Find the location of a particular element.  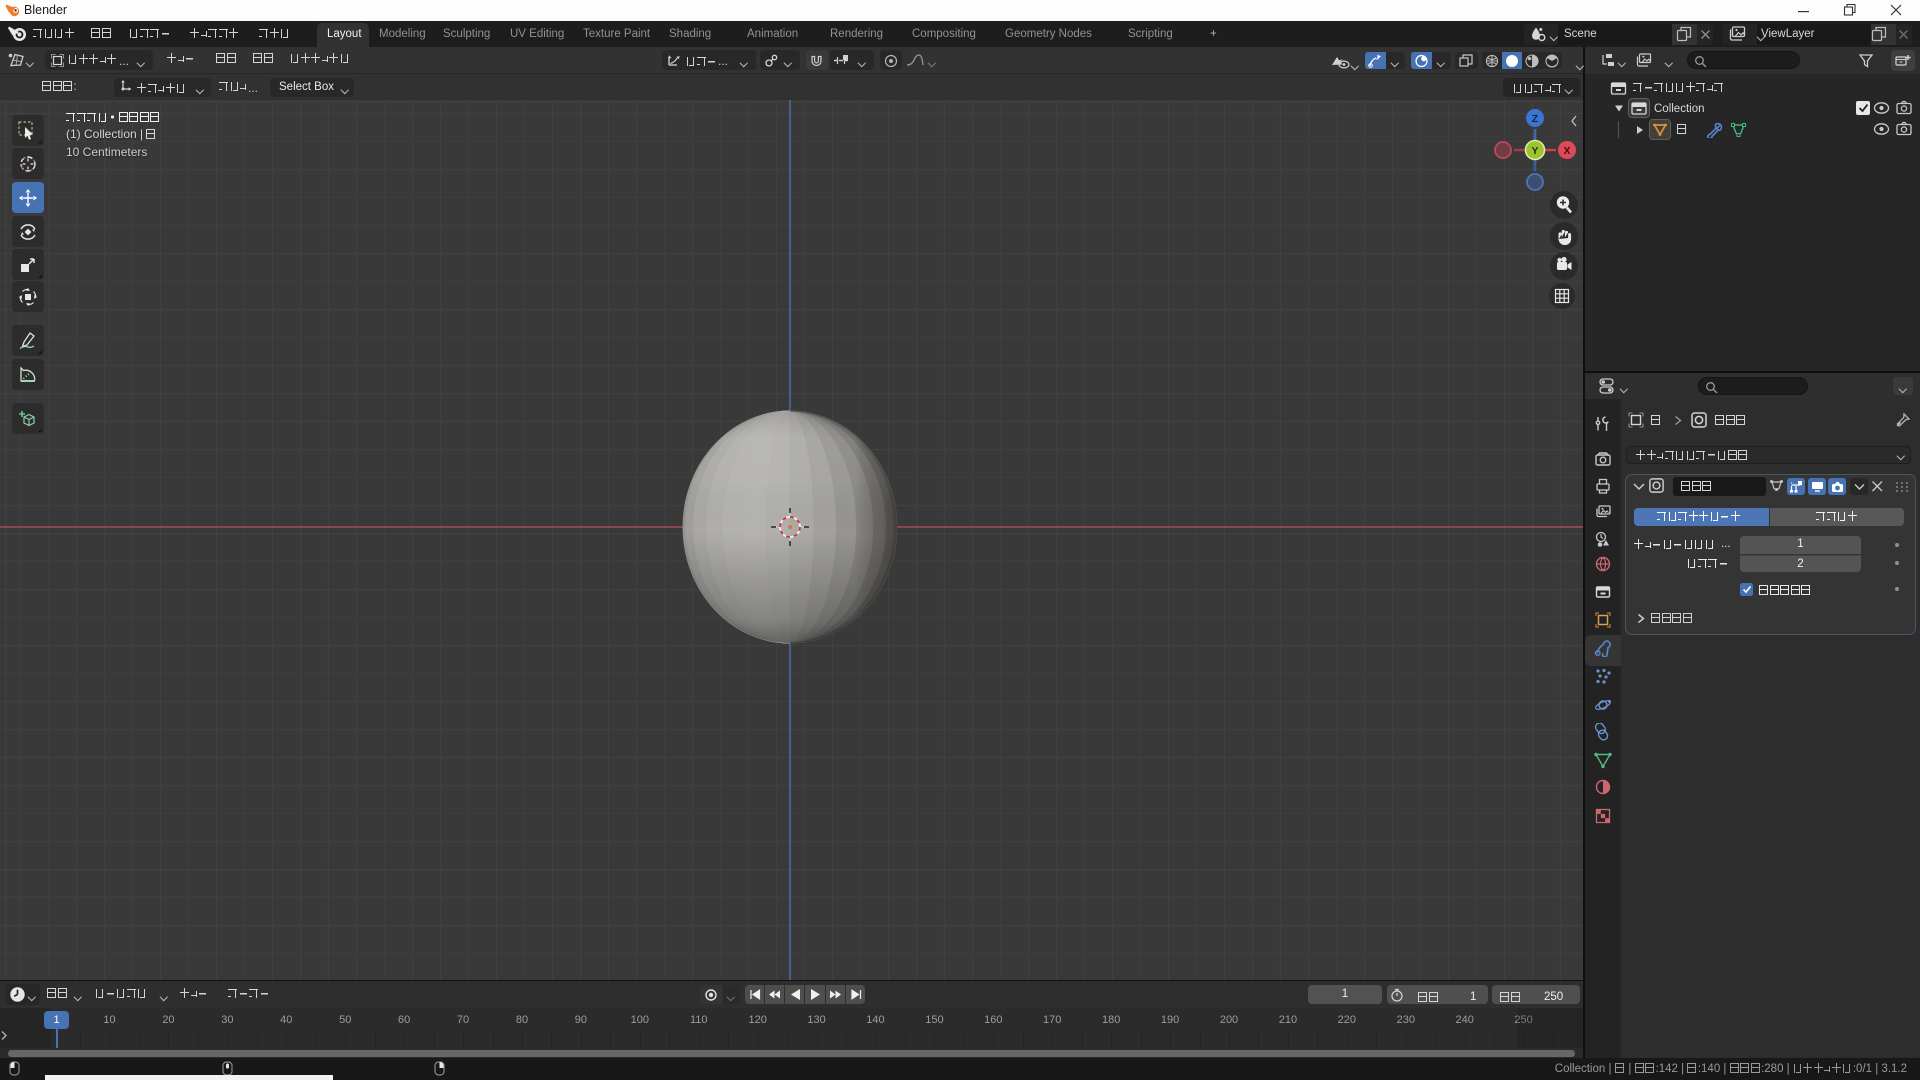

svg-text: Z is located at coordinates (1535, 119).